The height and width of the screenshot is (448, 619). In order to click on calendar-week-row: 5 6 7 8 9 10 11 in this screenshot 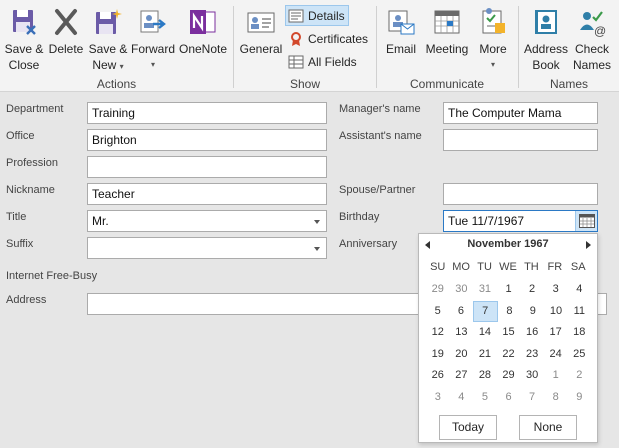, I will do `click(508, 311)`.